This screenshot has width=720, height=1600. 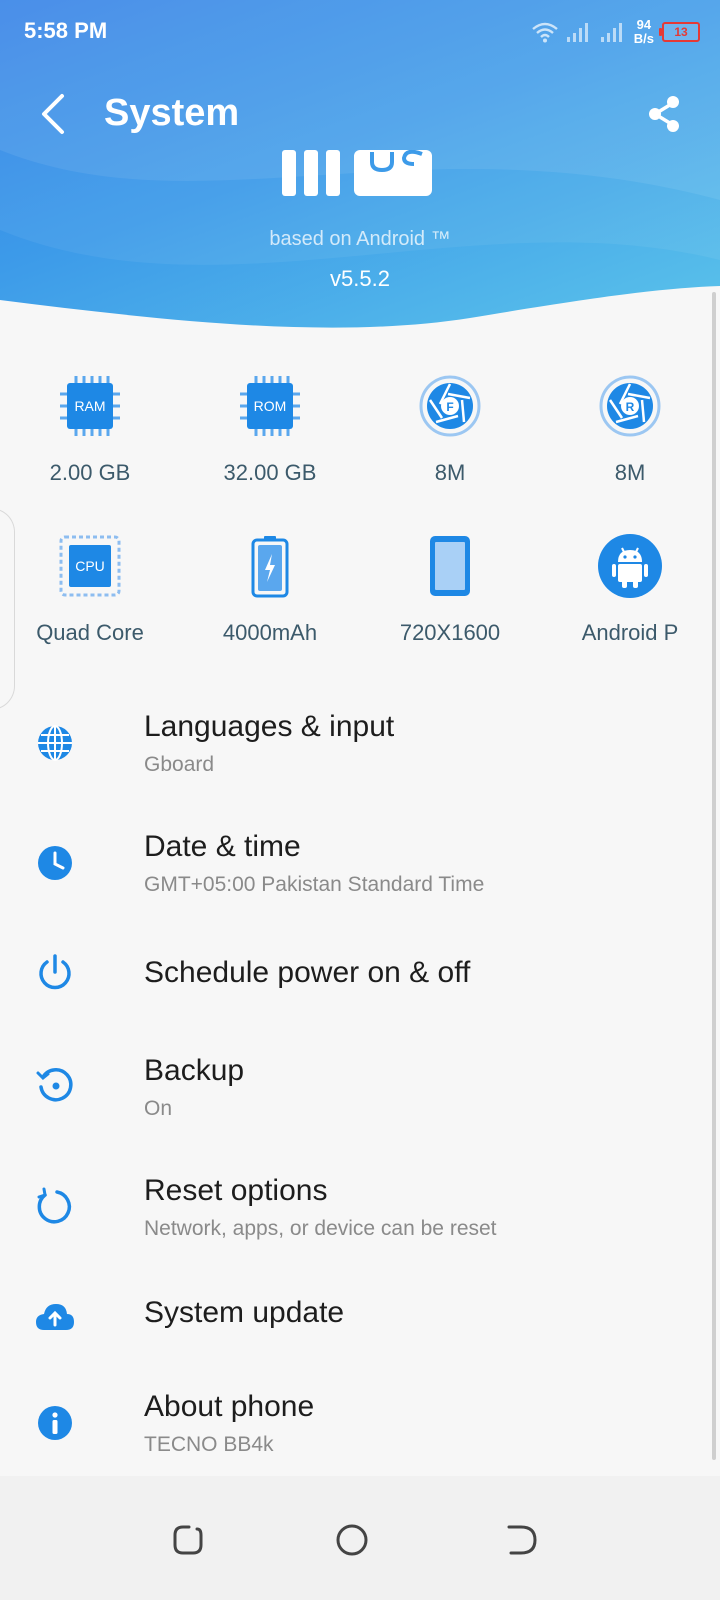 I want to click on back-button, so click(x=52, y=114).